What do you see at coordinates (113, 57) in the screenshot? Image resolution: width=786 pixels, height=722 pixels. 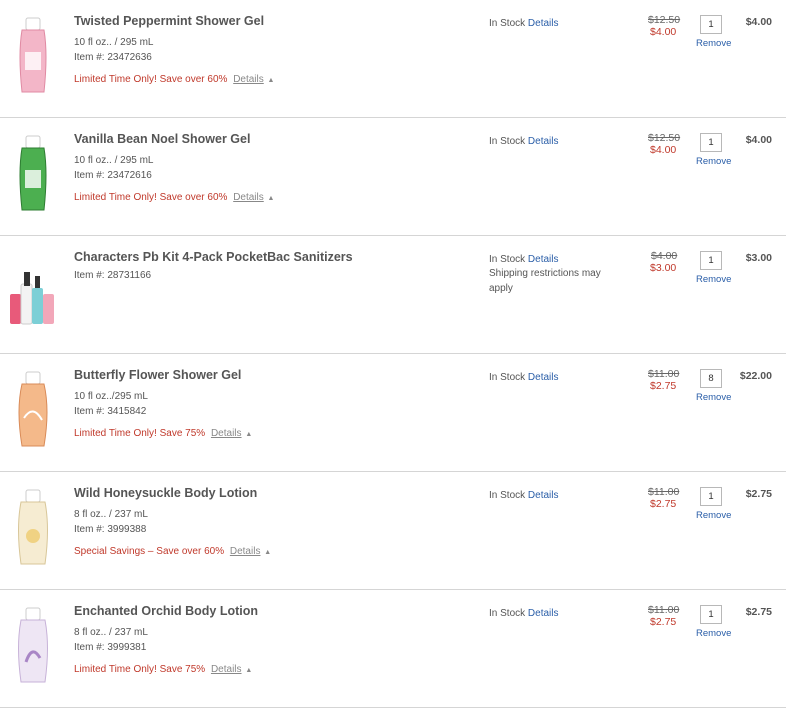 I see `item-number: Item #: 23472636` at bounding box center [113, 57].